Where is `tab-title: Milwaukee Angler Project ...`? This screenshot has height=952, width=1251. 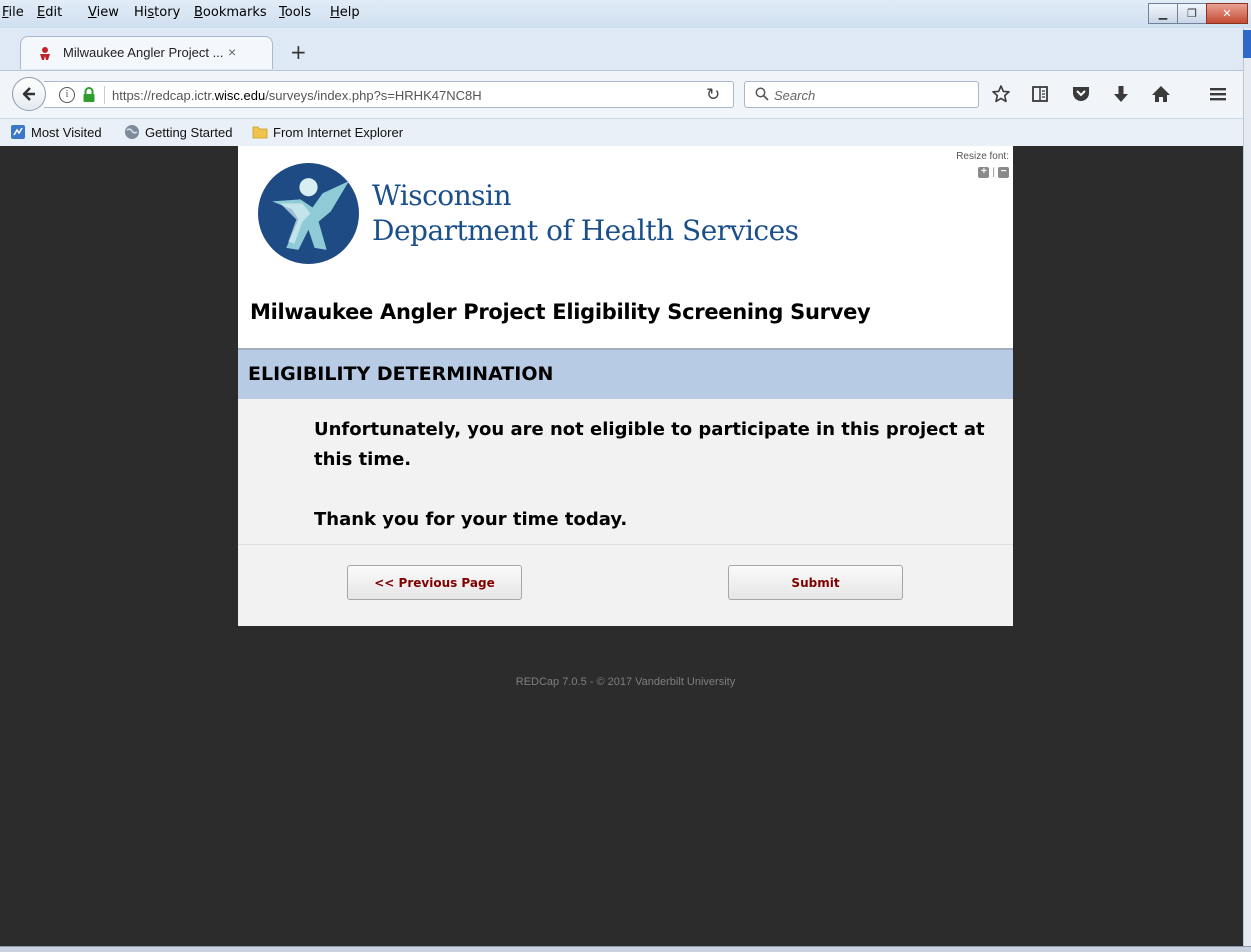 tab-title: Milwaukee Angler Project ... is located at coordinates (143, 52).